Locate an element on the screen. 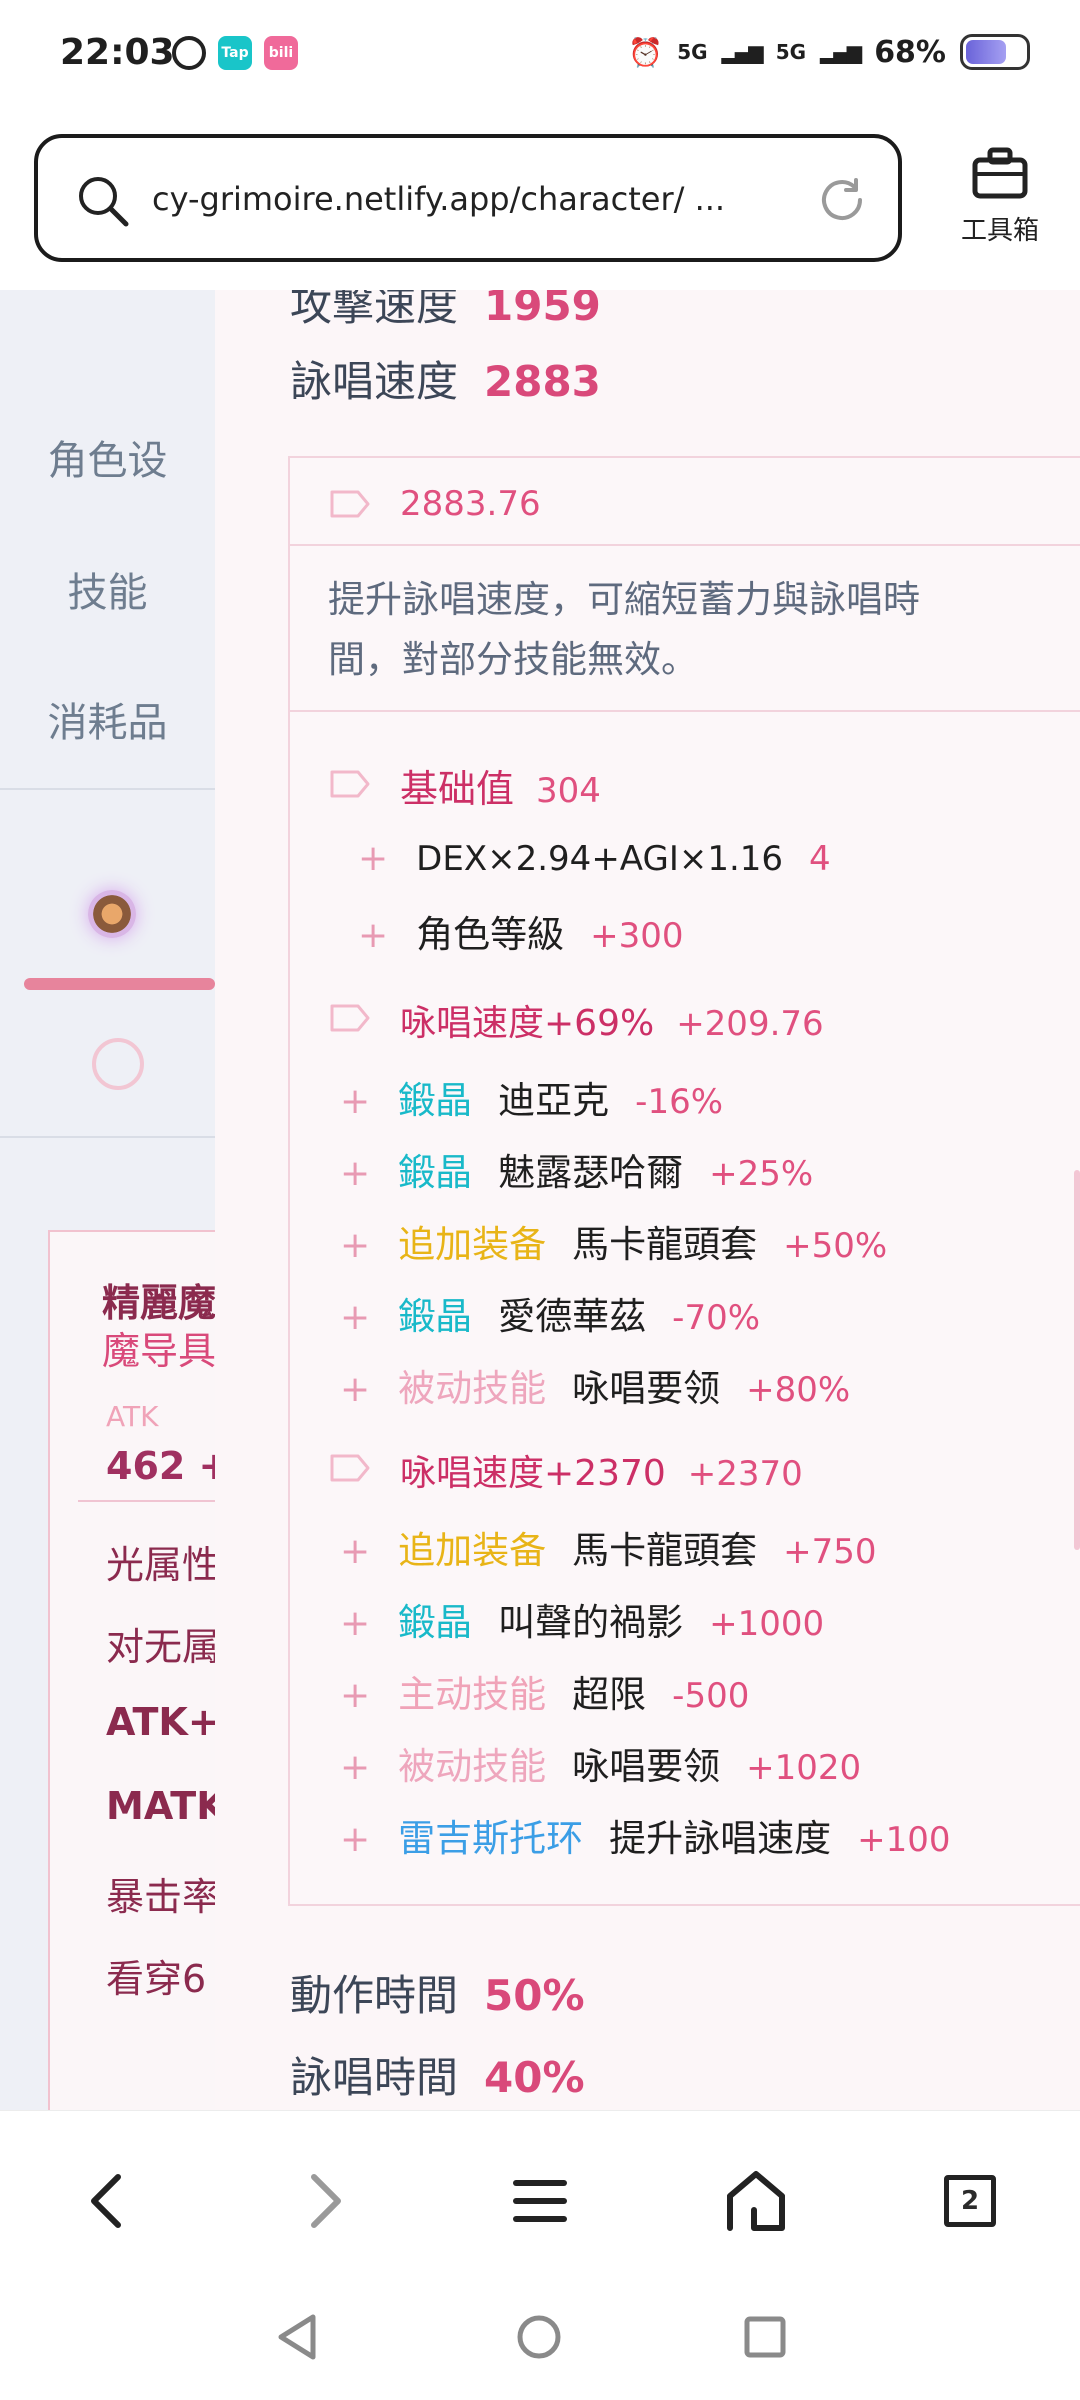  card-stat: 对无属 is located at coordinates (163, 1647).